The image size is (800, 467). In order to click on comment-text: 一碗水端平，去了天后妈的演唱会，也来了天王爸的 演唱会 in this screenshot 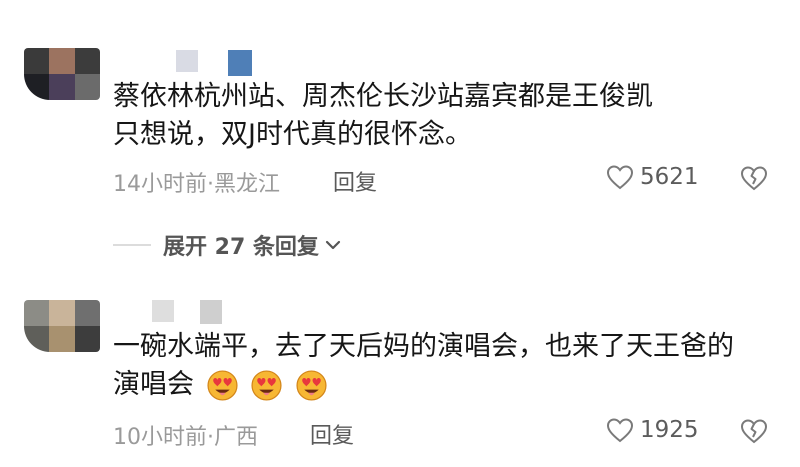, I will do `click(423, 366)`.